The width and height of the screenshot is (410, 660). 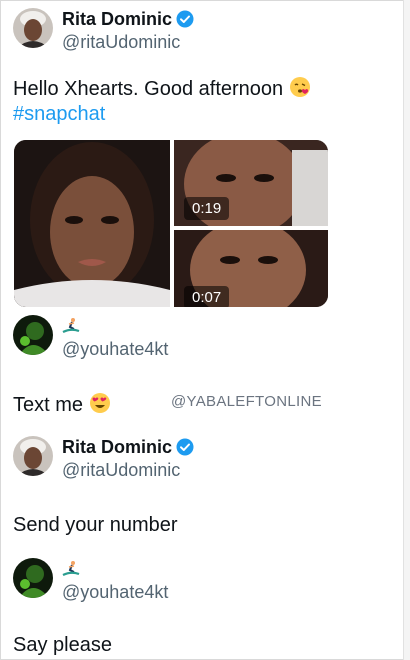 What do you see at coordinates (103, 29) in the screenshot?
I see `post-header: Rita Dominic @ritaUdominic` at bounding box center [103, 29].